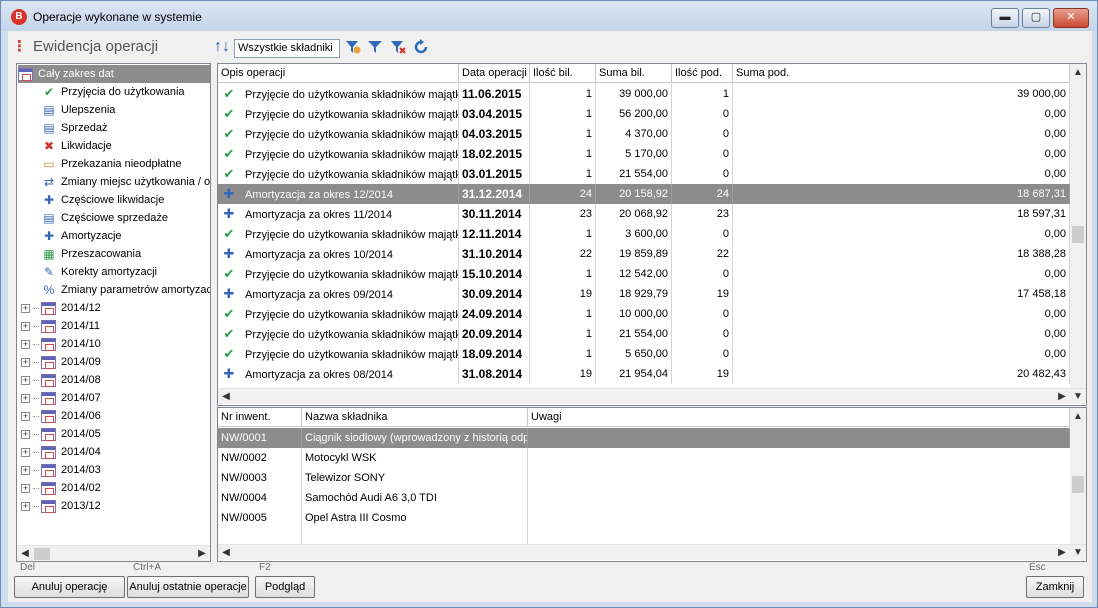  I want to click on tree-item-period: +2014/12, so click(115, 308).